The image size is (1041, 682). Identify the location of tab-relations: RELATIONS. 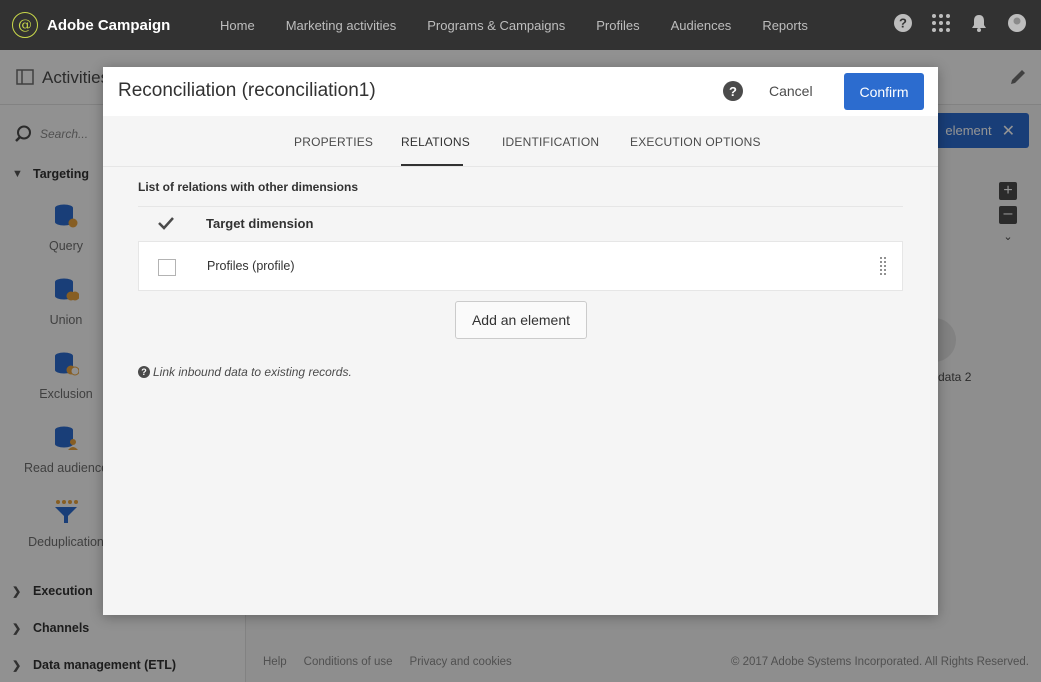
(435, 142).